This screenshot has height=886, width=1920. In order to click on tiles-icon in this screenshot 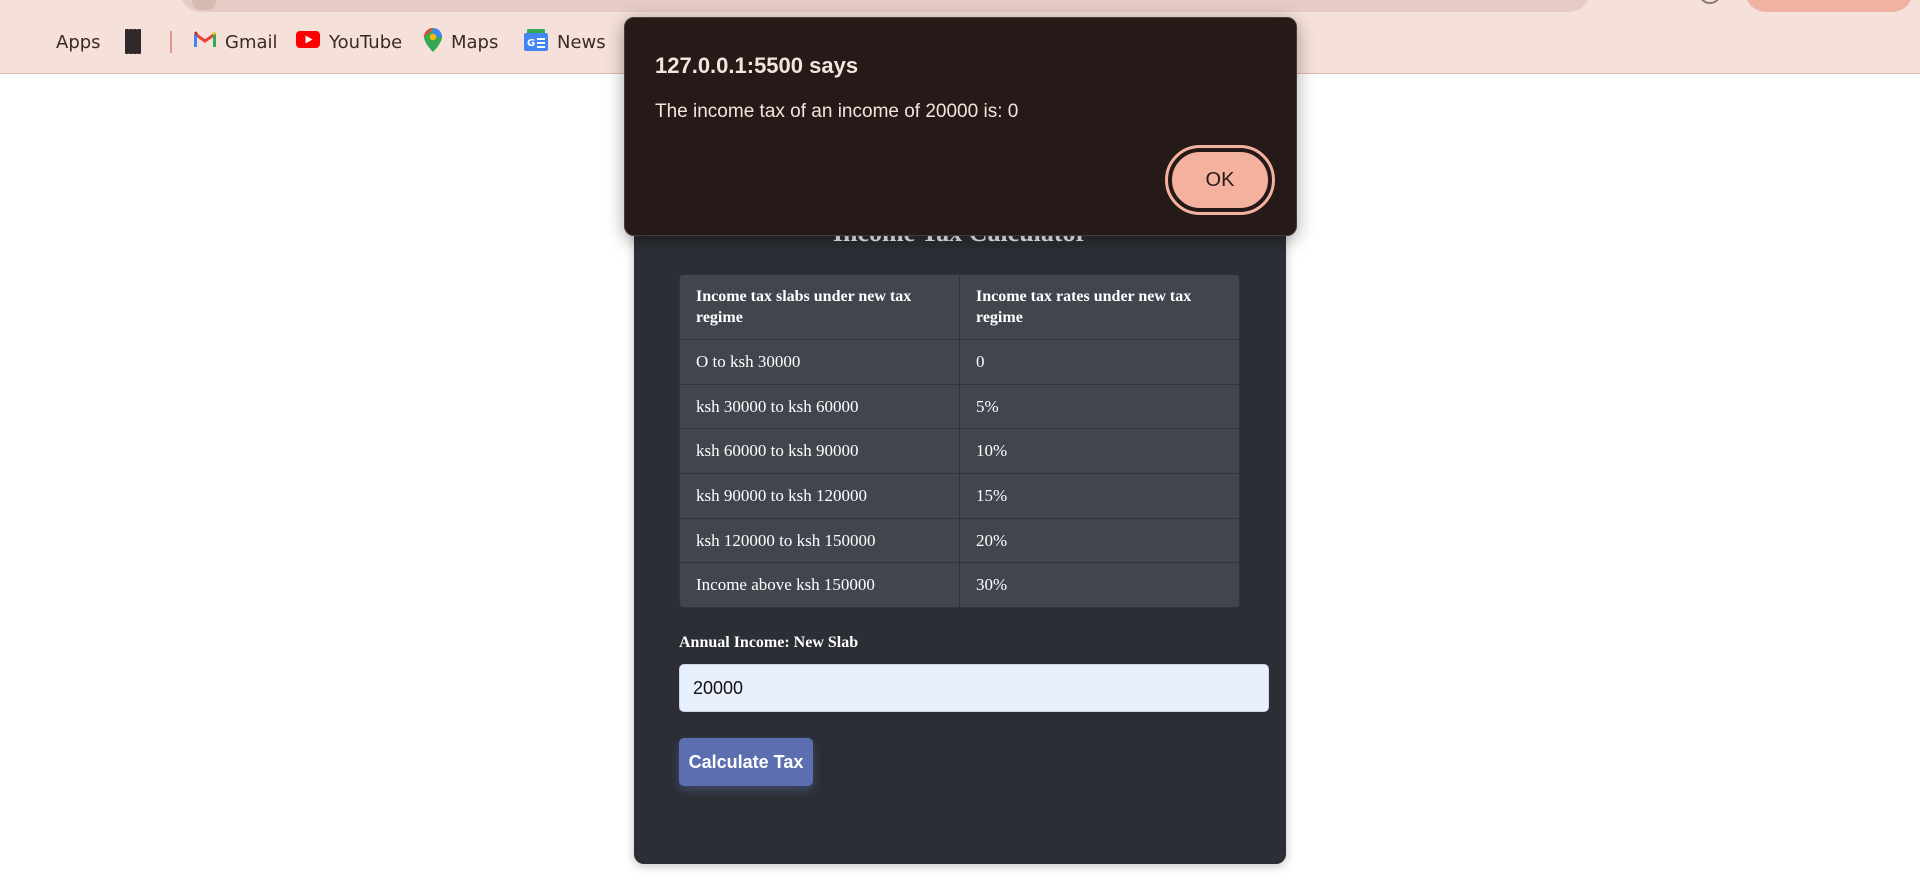, I will do `click(136, 41)`.